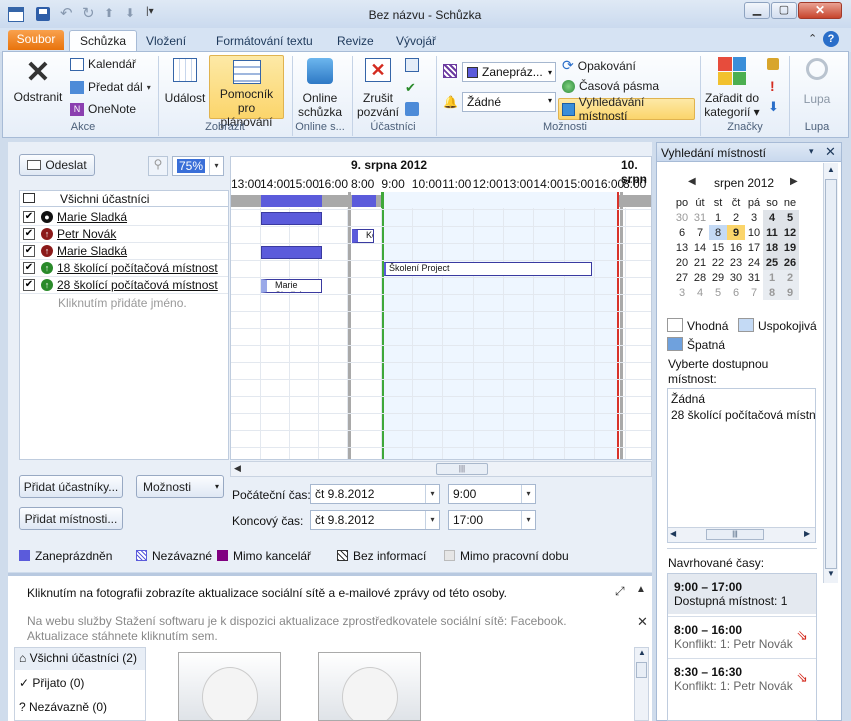 This screenshot has height=721, width=851. What do you see at coordinates (682, 262) in the screenshot?
I see `calendar-day: 20` at bounding box center [682, 262].